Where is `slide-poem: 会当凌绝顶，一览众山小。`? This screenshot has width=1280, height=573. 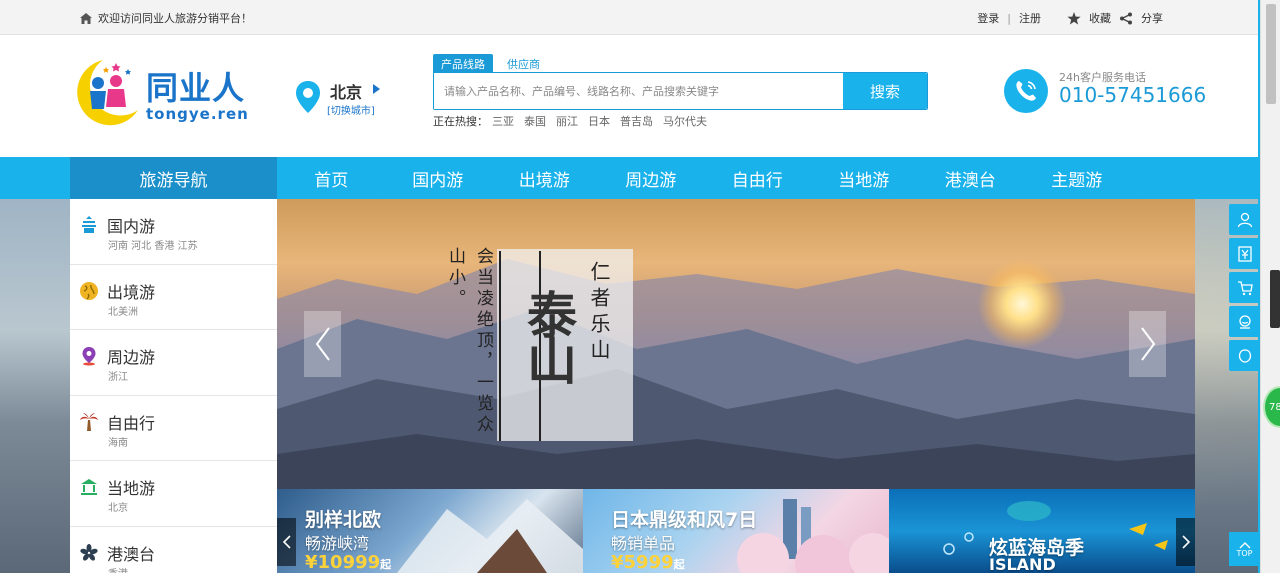
slide-poem: 会当凌绝顶，一览众山小。 is located at coordinates (469, 341).